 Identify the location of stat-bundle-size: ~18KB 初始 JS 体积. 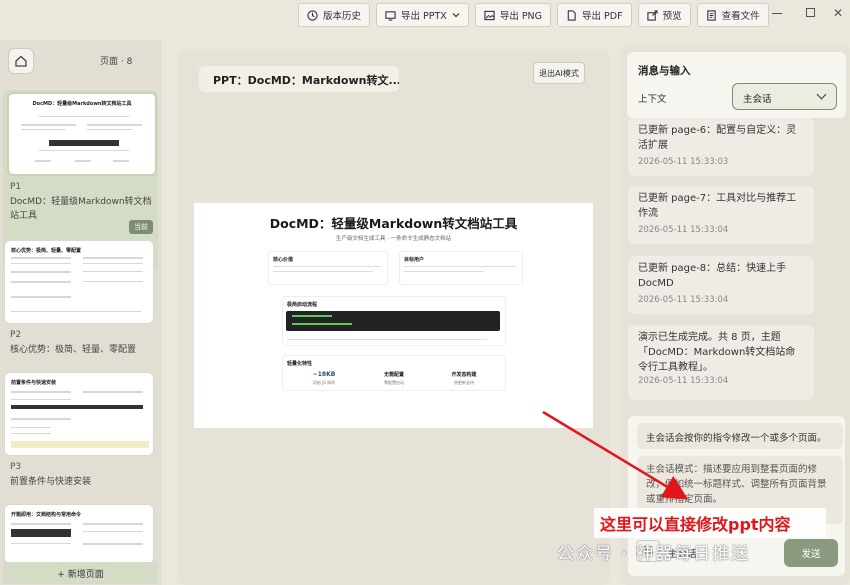
(324, 378).